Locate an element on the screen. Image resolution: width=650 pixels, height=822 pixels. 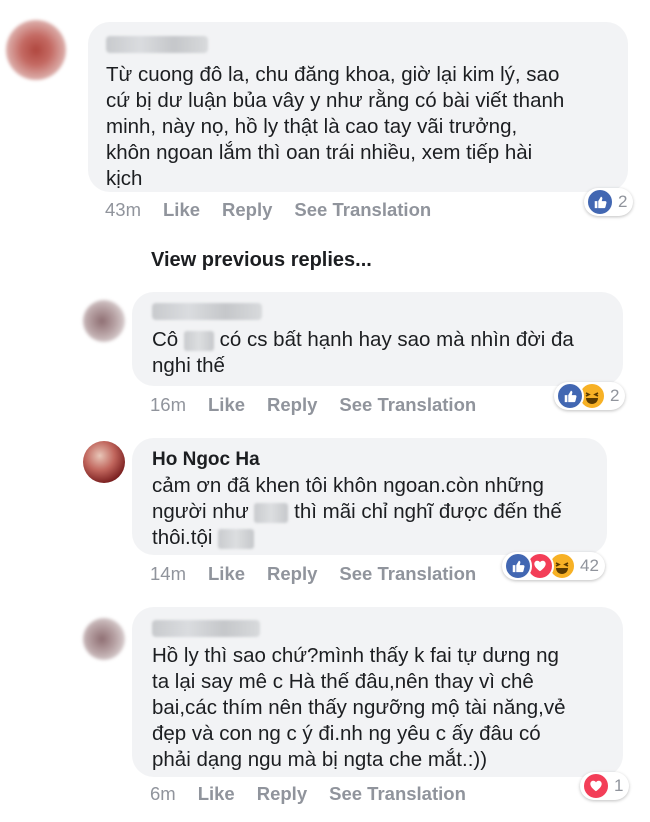
comment-text-line: nghi thế is located at coordinates (188, 365).